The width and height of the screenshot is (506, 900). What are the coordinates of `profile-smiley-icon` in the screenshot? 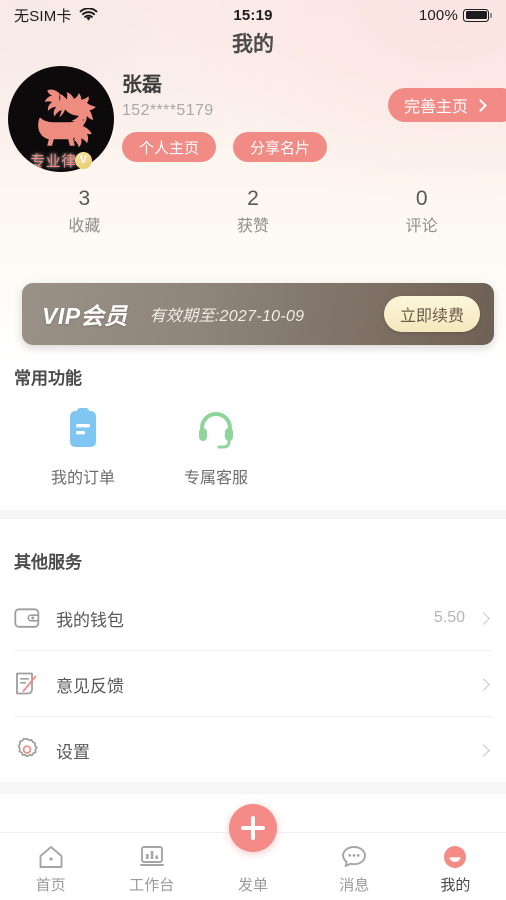 It's located at (455, 856).